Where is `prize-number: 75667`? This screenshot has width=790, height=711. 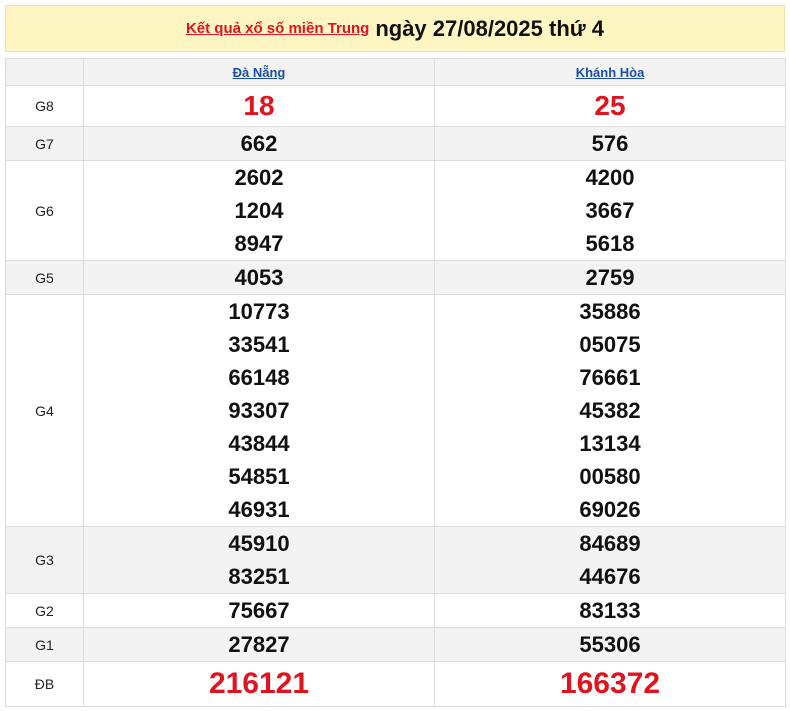
prize-number: 75667 is located at coordinates (259, 610).